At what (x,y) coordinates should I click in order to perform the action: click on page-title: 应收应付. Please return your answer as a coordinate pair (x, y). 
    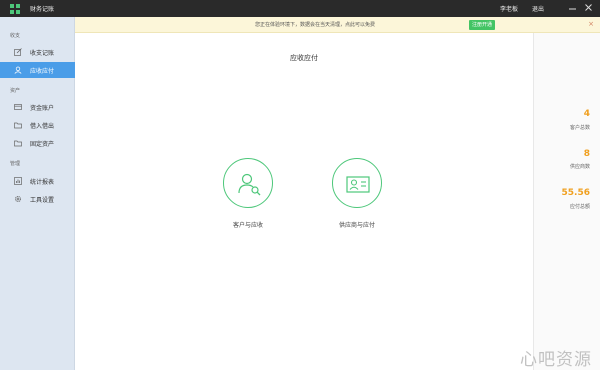
    Looking at the image, I should click on (304, 58).